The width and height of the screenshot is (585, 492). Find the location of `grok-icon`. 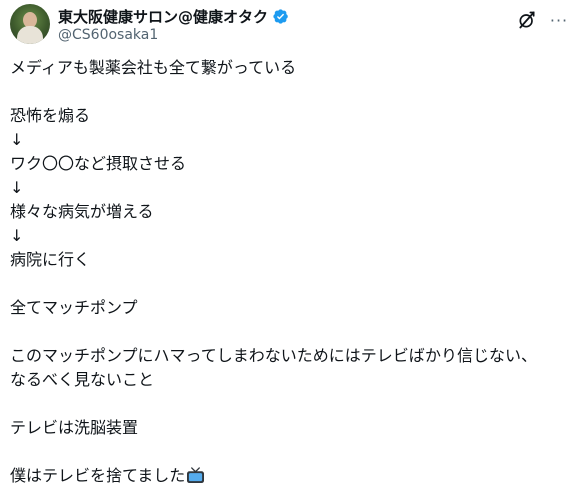

grok-icon is located at coordinates (527, 20).